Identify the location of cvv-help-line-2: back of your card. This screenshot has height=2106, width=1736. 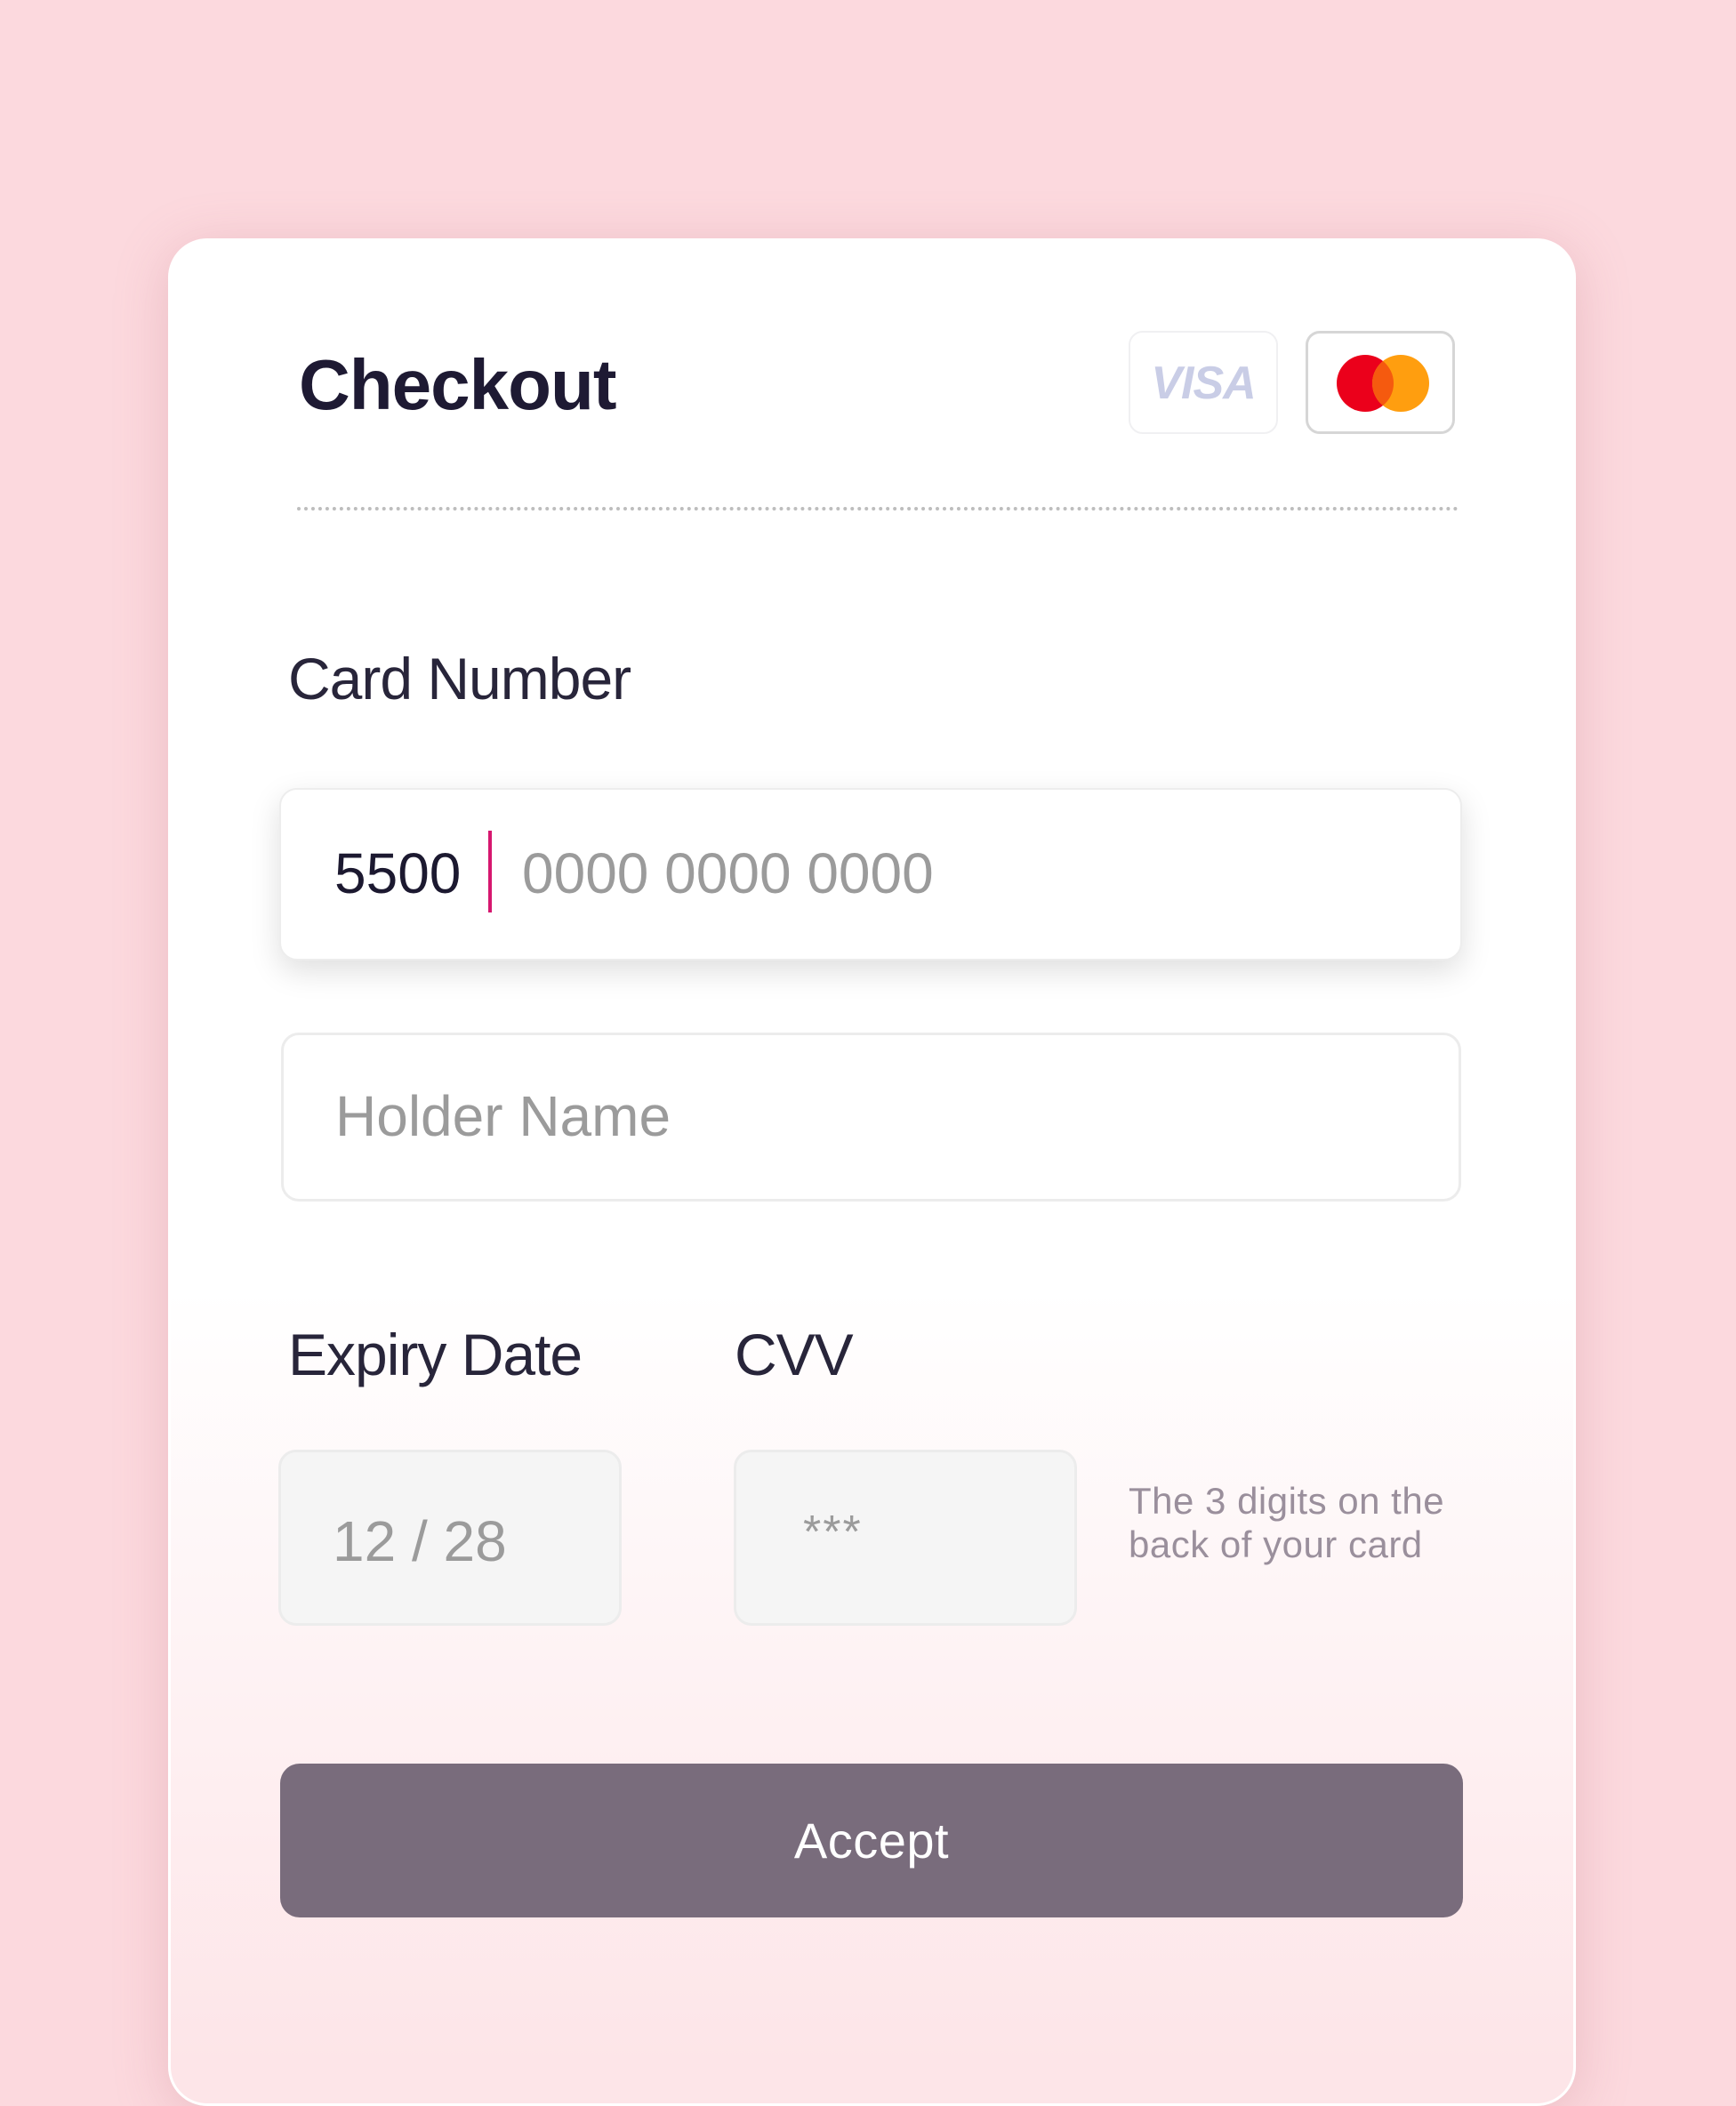
(1276, 1544).